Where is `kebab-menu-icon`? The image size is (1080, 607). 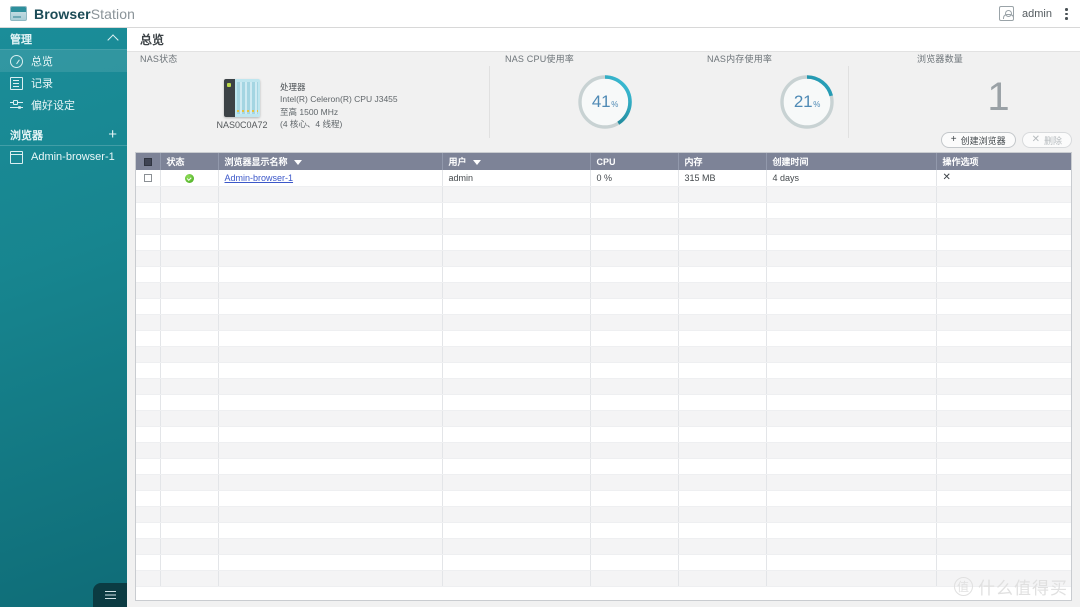
kebab-menu-icon is located at coordinates (1066, 13).